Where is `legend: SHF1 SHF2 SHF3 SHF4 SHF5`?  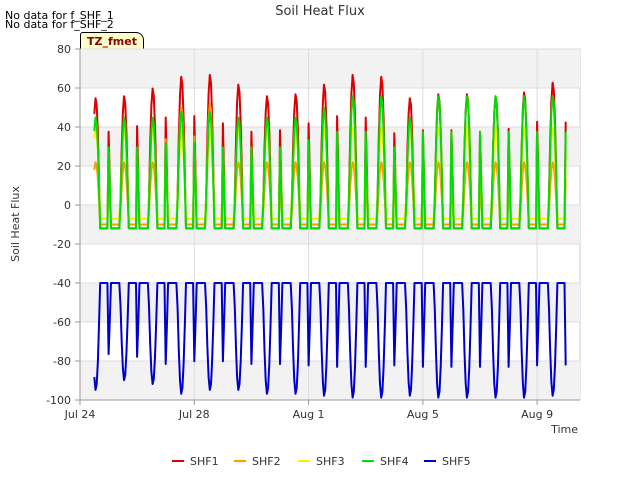 legend: SHF1 SHF2 SHF3 SHF4 SHF5 is located at coordinates (321, 461).